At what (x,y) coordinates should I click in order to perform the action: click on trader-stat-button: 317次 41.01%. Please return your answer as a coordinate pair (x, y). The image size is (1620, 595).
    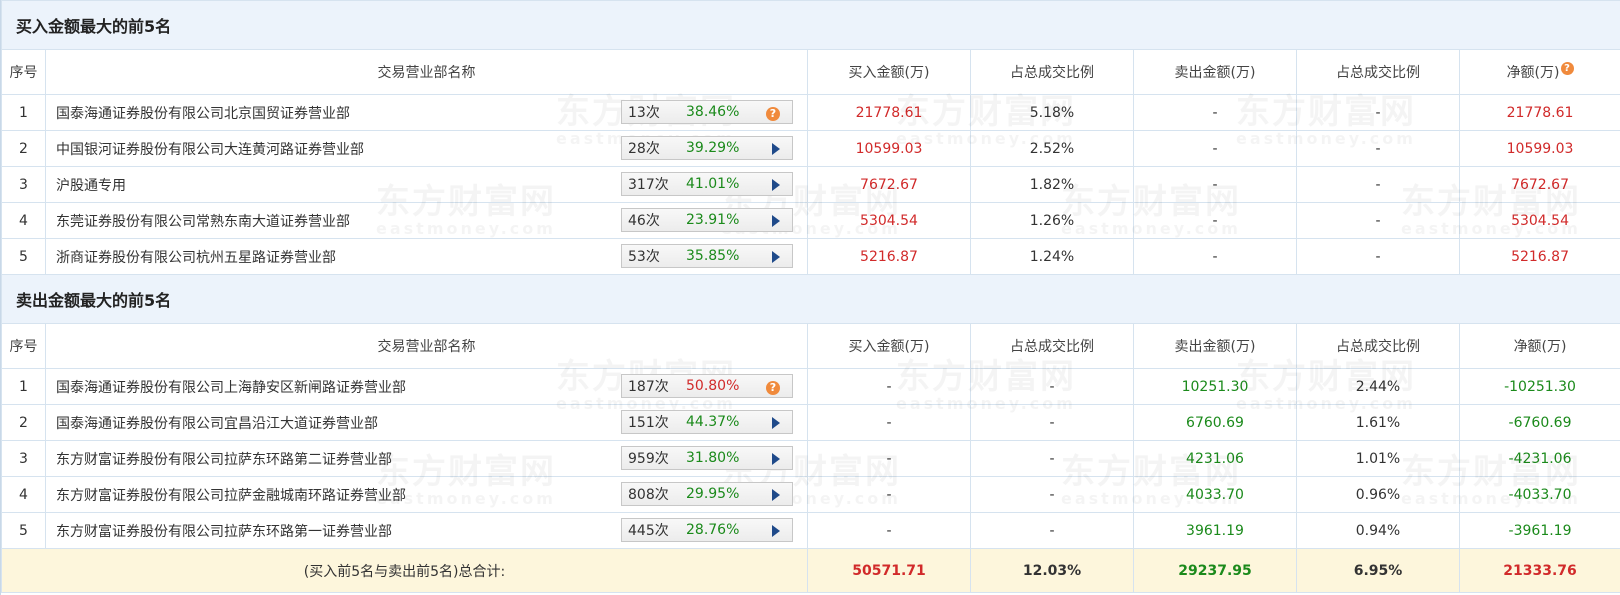
    Looking at the image, I should click on (707, 184).